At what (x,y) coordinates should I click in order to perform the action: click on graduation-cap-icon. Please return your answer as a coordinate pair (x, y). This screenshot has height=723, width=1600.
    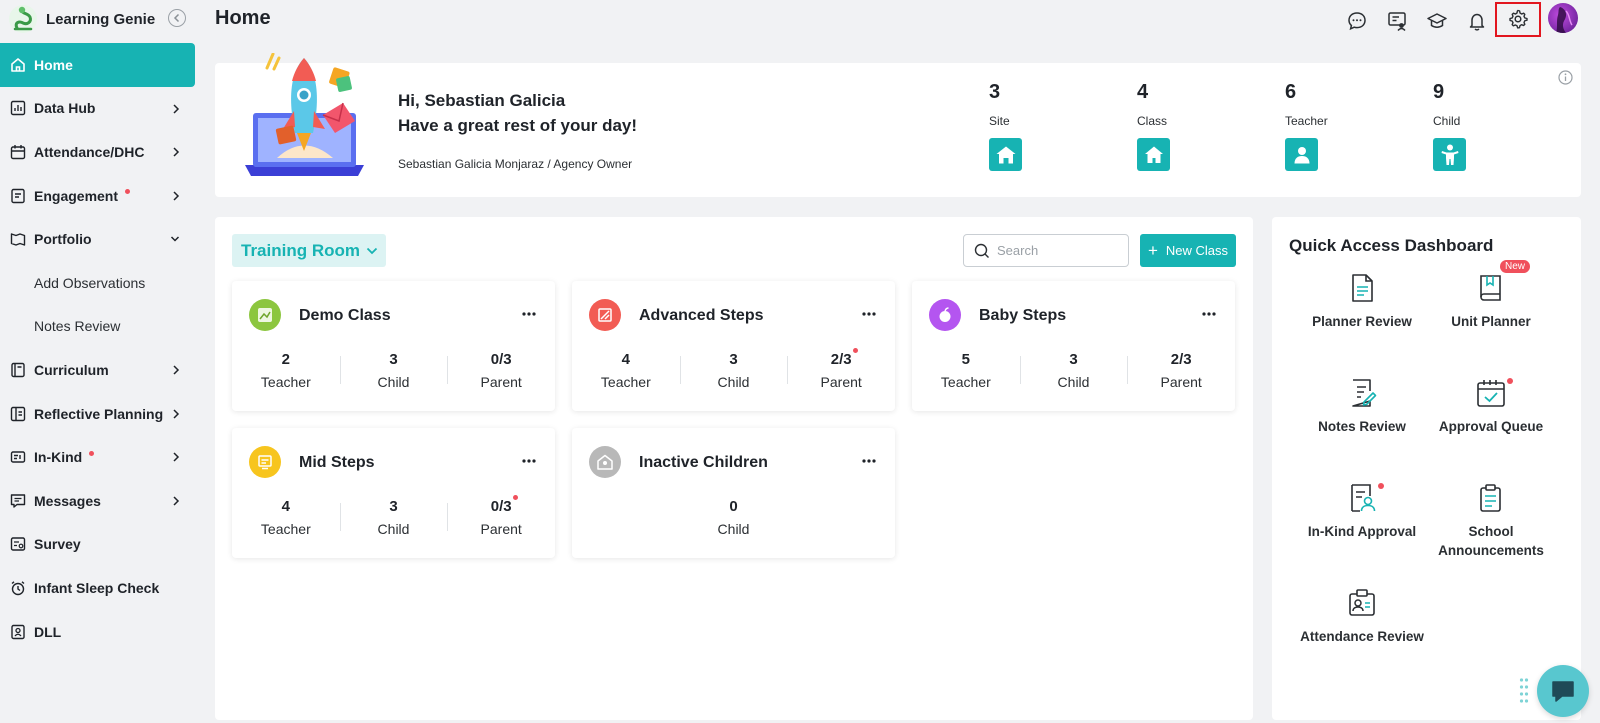
    Looking at the image, I should click on (1437, 21).